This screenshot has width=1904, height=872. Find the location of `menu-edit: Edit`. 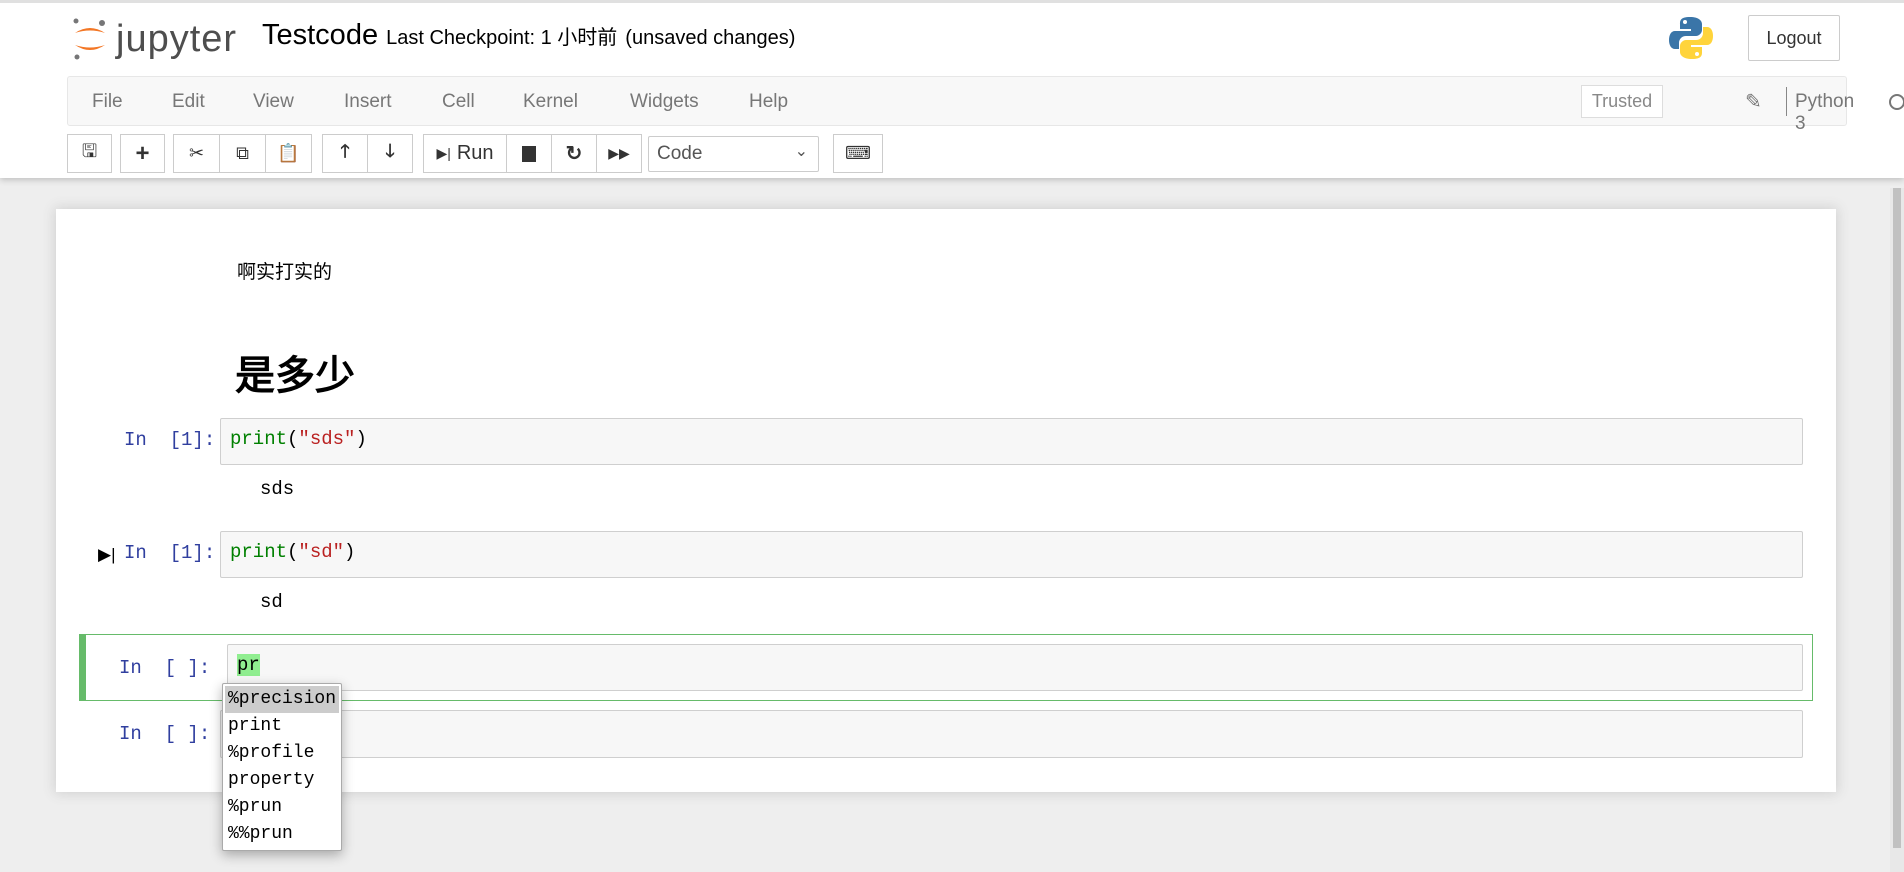

menu-edit: Edit is located at coordinates (188, 102).